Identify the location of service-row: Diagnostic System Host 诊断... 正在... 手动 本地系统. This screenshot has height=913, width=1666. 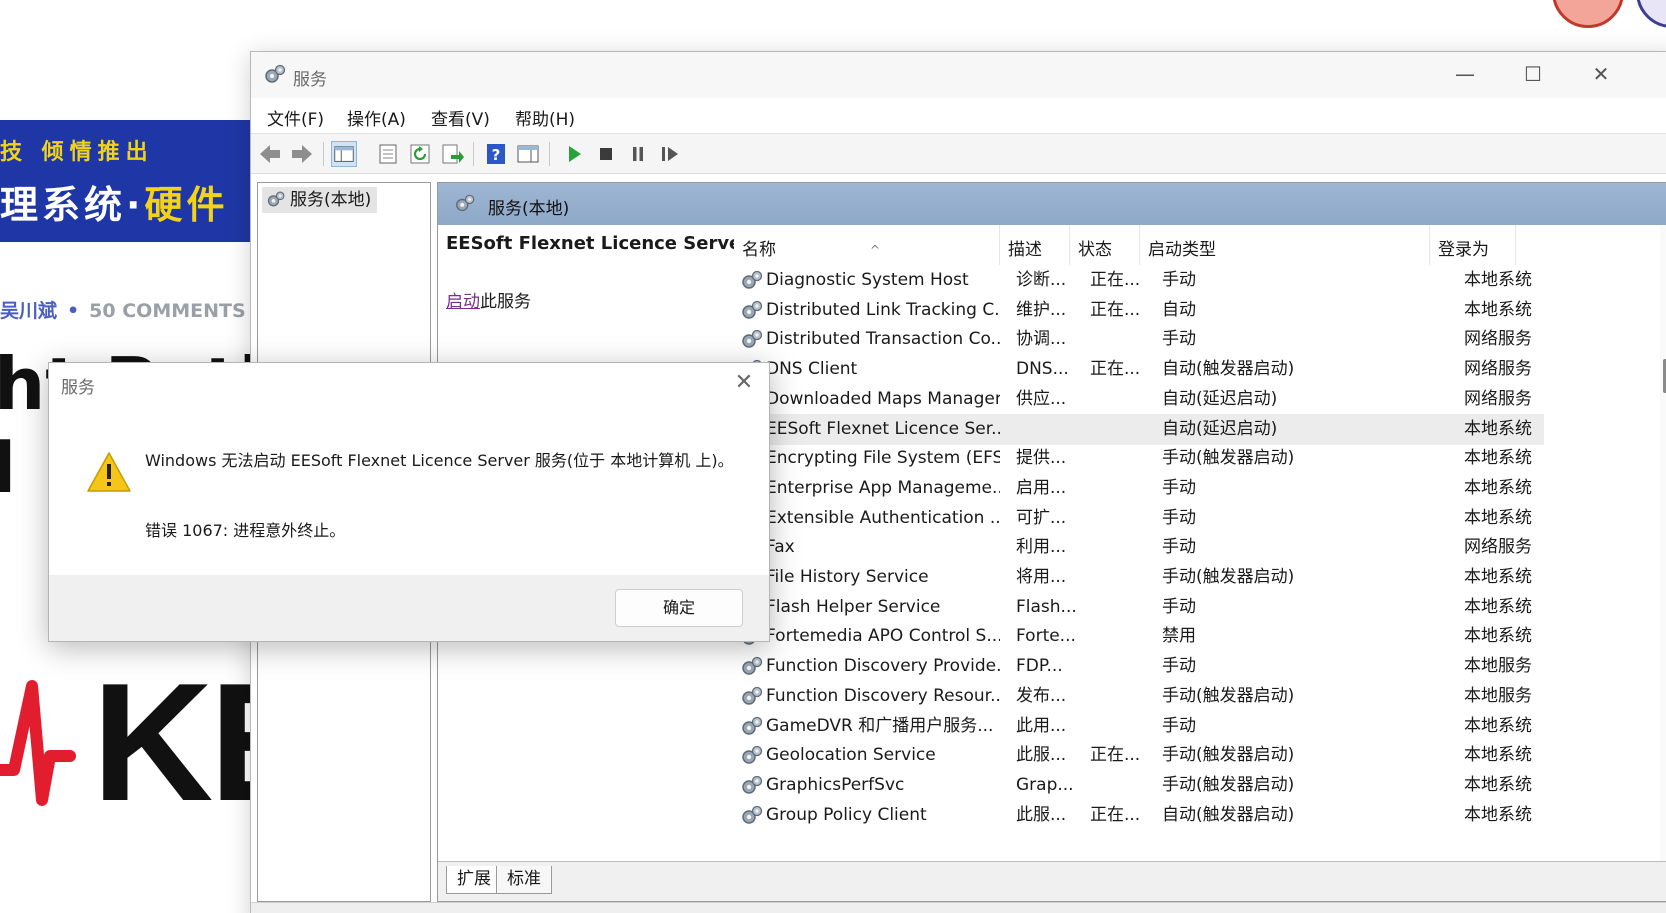
(1139, 280).